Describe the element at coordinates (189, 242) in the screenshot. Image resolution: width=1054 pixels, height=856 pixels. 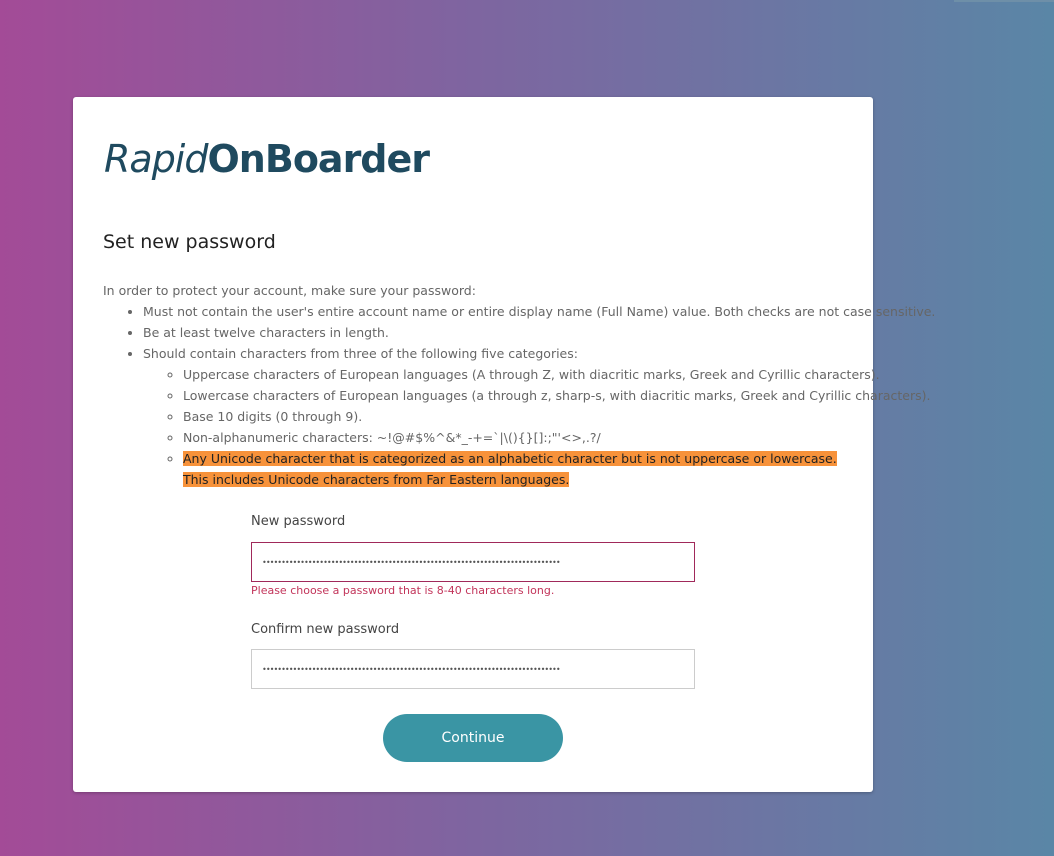
I see `page-title: Set new password` at that location.